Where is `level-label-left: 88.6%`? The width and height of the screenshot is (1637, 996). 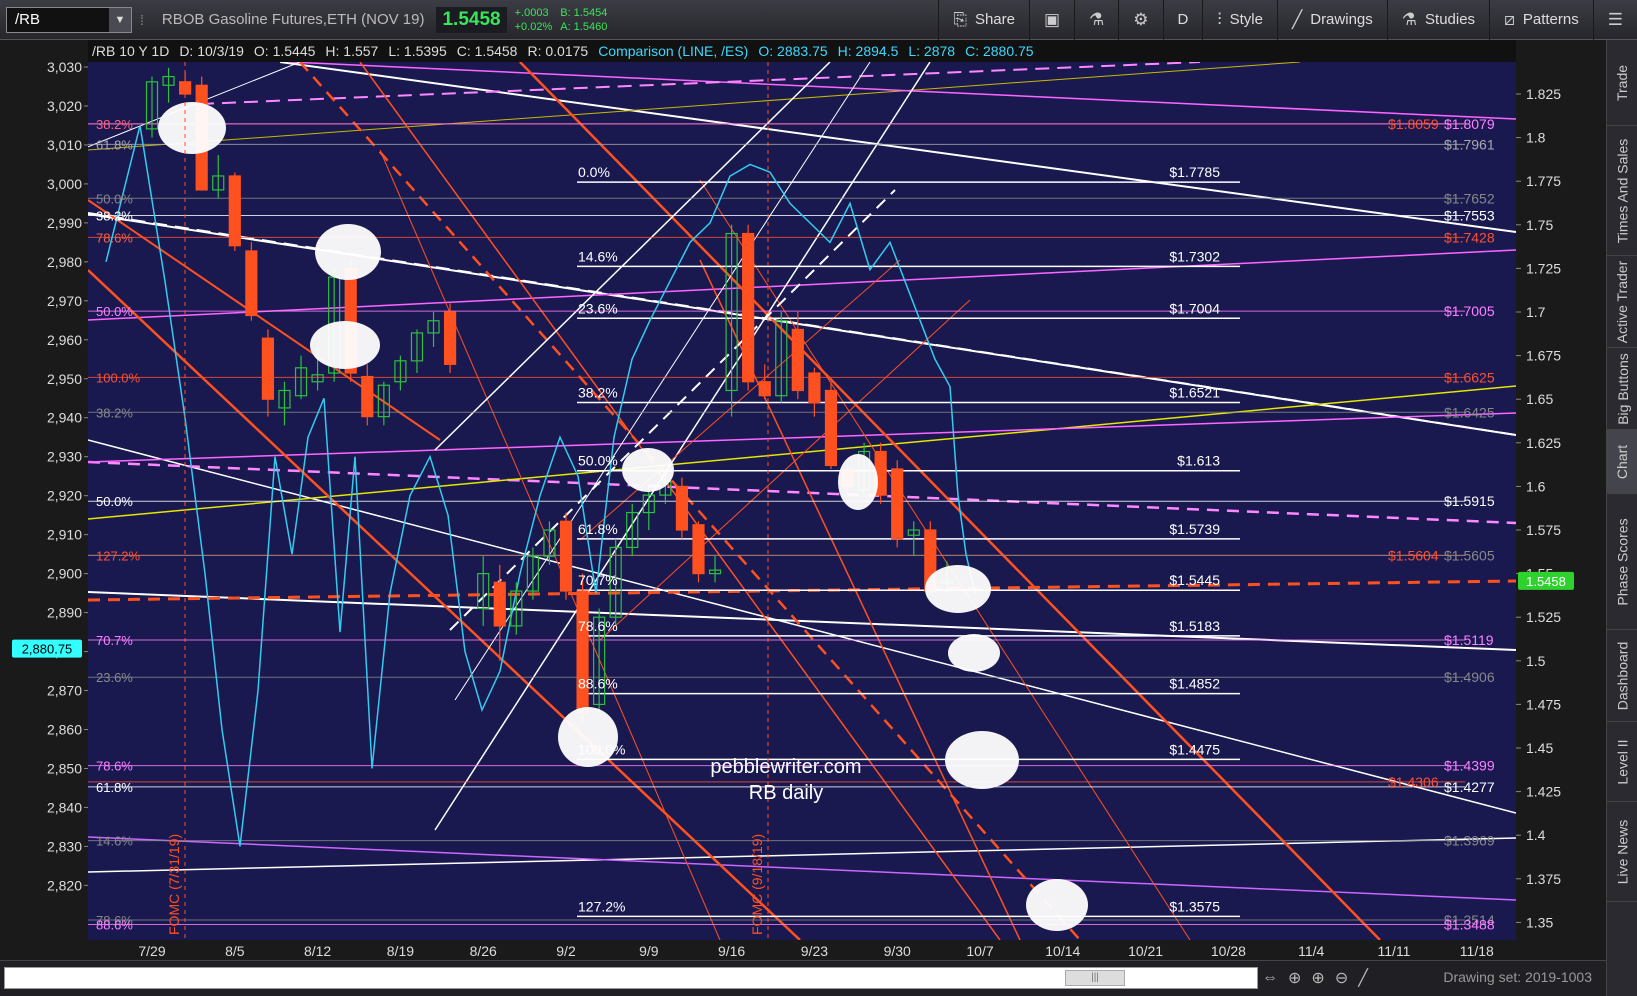
level-label-left: 88.6% is located at coordinates (114, 924).